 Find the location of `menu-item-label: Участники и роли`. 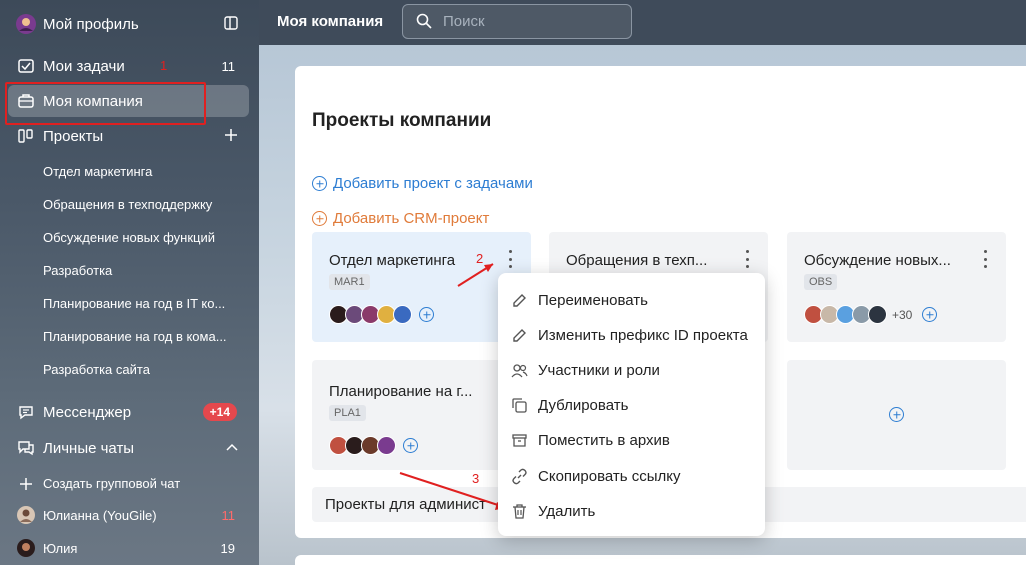

menu-item-label: Участники и роли is located at coordinates (599, 370).